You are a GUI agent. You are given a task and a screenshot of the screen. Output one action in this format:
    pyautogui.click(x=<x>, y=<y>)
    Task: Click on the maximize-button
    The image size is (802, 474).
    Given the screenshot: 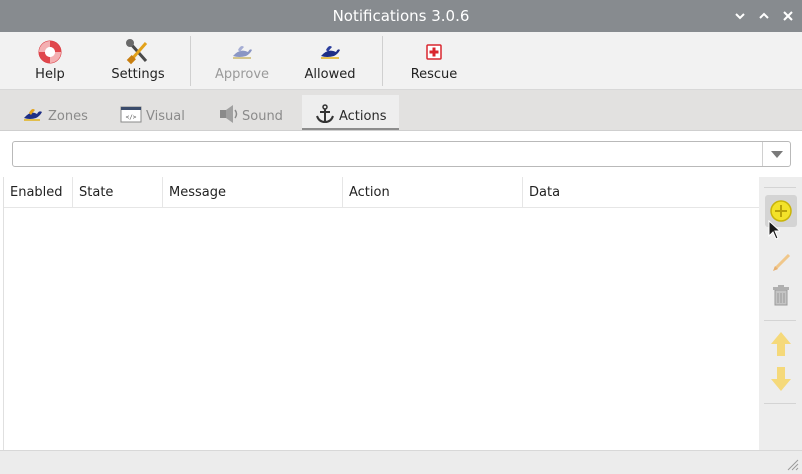 What is the action you would take?
    pyautogui.click(x=764, y=16)
    